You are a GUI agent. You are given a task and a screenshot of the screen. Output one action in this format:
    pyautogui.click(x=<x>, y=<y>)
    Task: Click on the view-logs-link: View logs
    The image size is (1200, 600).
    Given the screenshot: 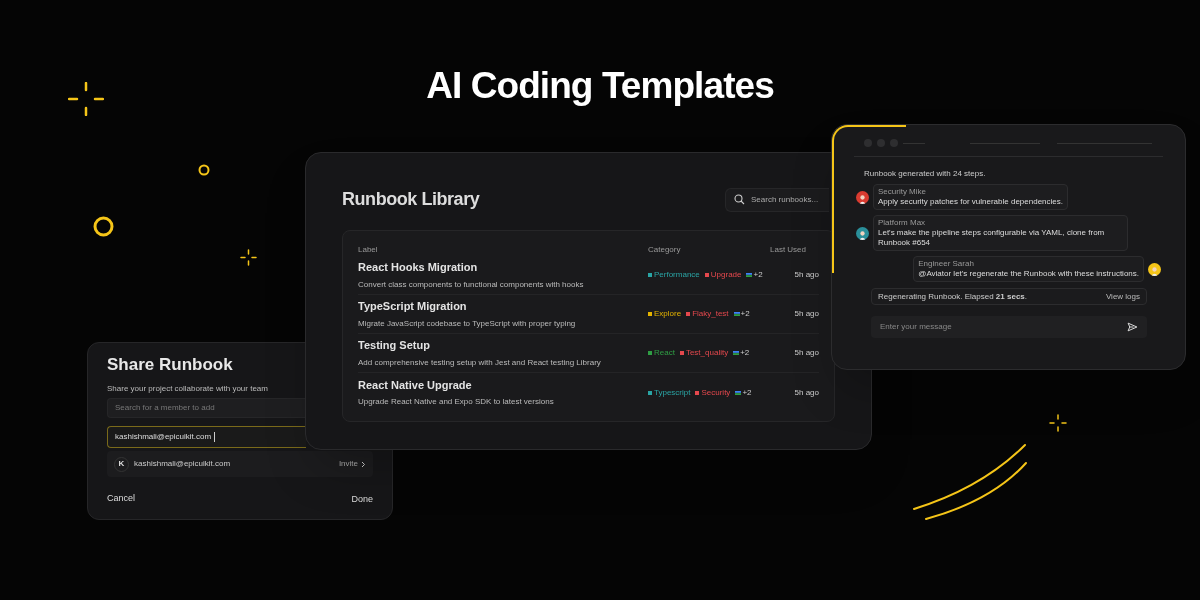 What is the action you would take?
    pyautogui.click(x=1122, y=296)
    